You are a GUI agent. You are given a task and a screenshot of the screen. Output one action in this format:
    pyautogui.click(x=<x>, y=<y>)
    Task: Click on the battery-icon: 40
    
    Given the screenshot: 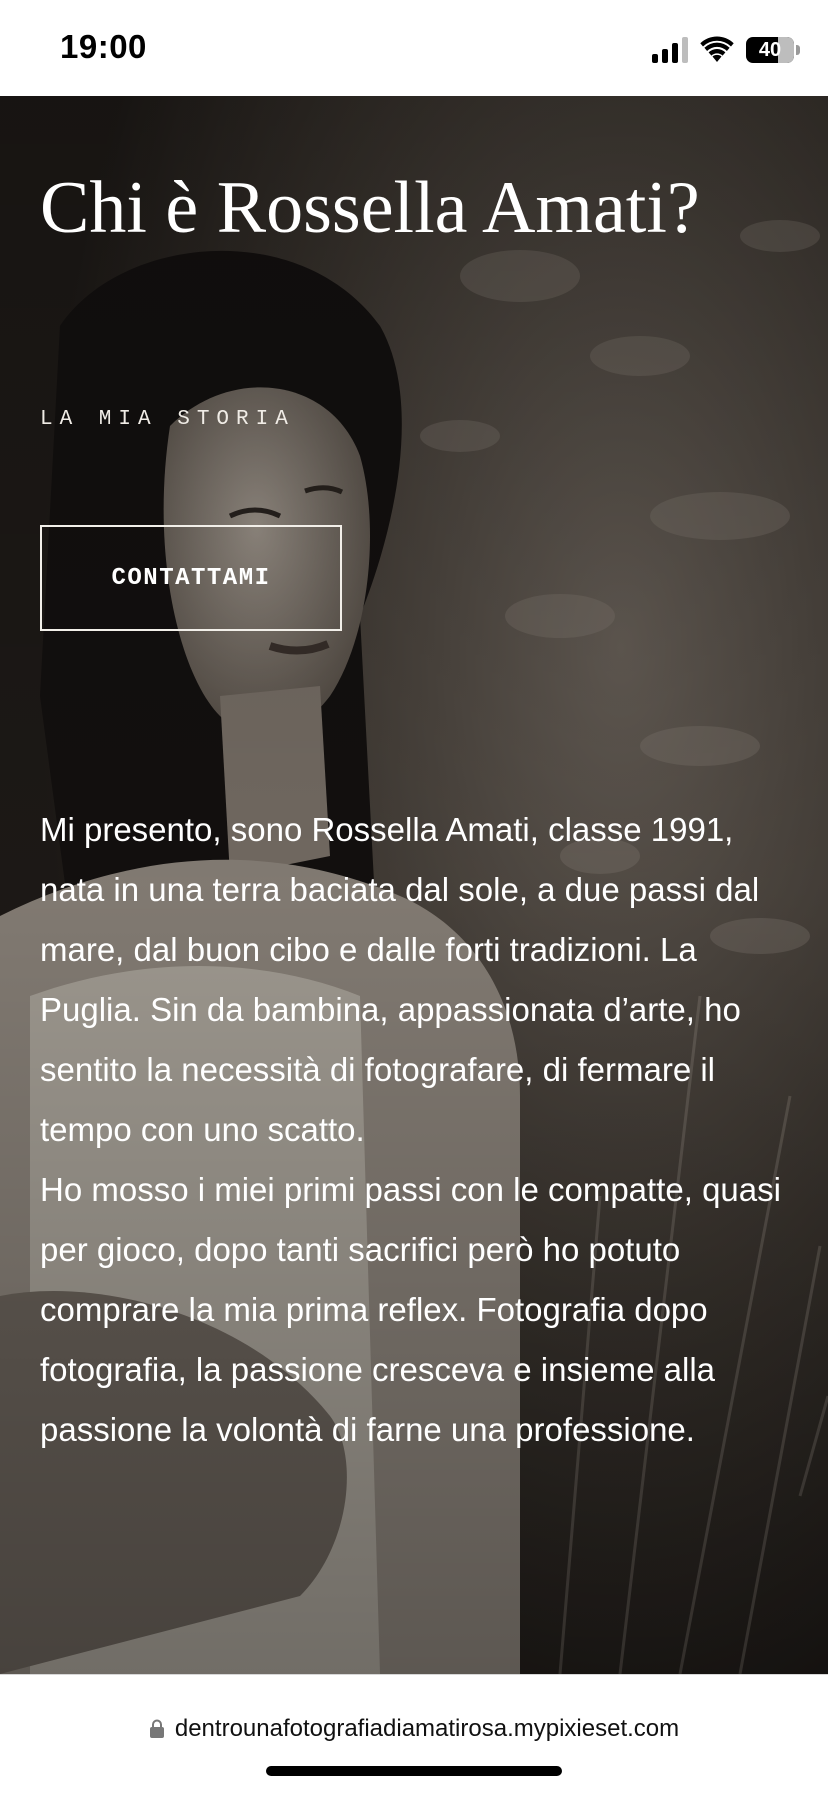 What is the action you would take?
    pyautogui.click(x=773, y=50)
    